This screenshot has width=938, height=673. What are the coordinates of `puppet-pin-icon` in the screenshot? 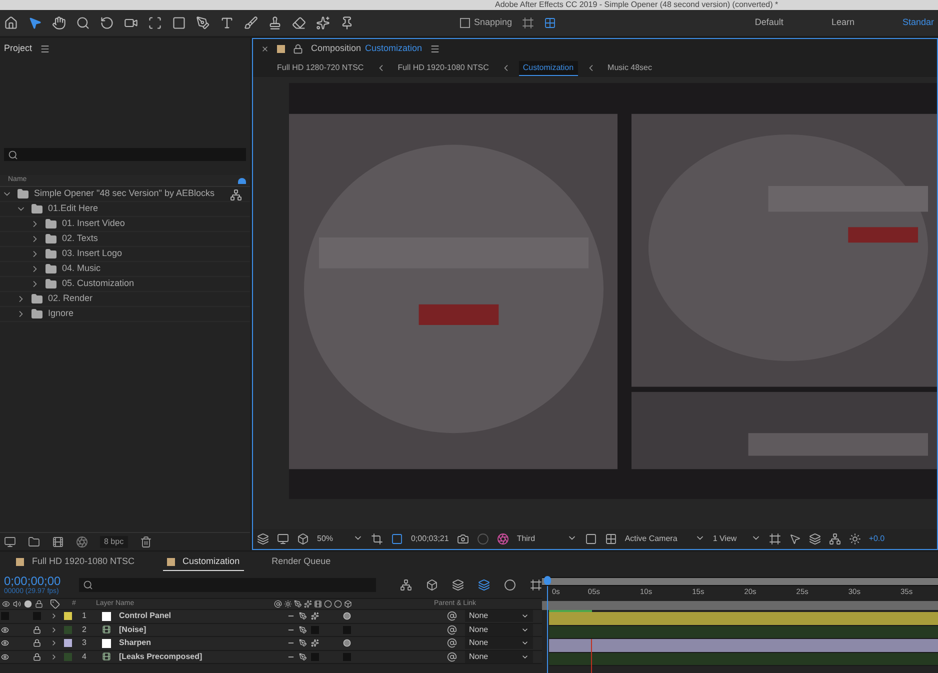 It's located at (347, 23).